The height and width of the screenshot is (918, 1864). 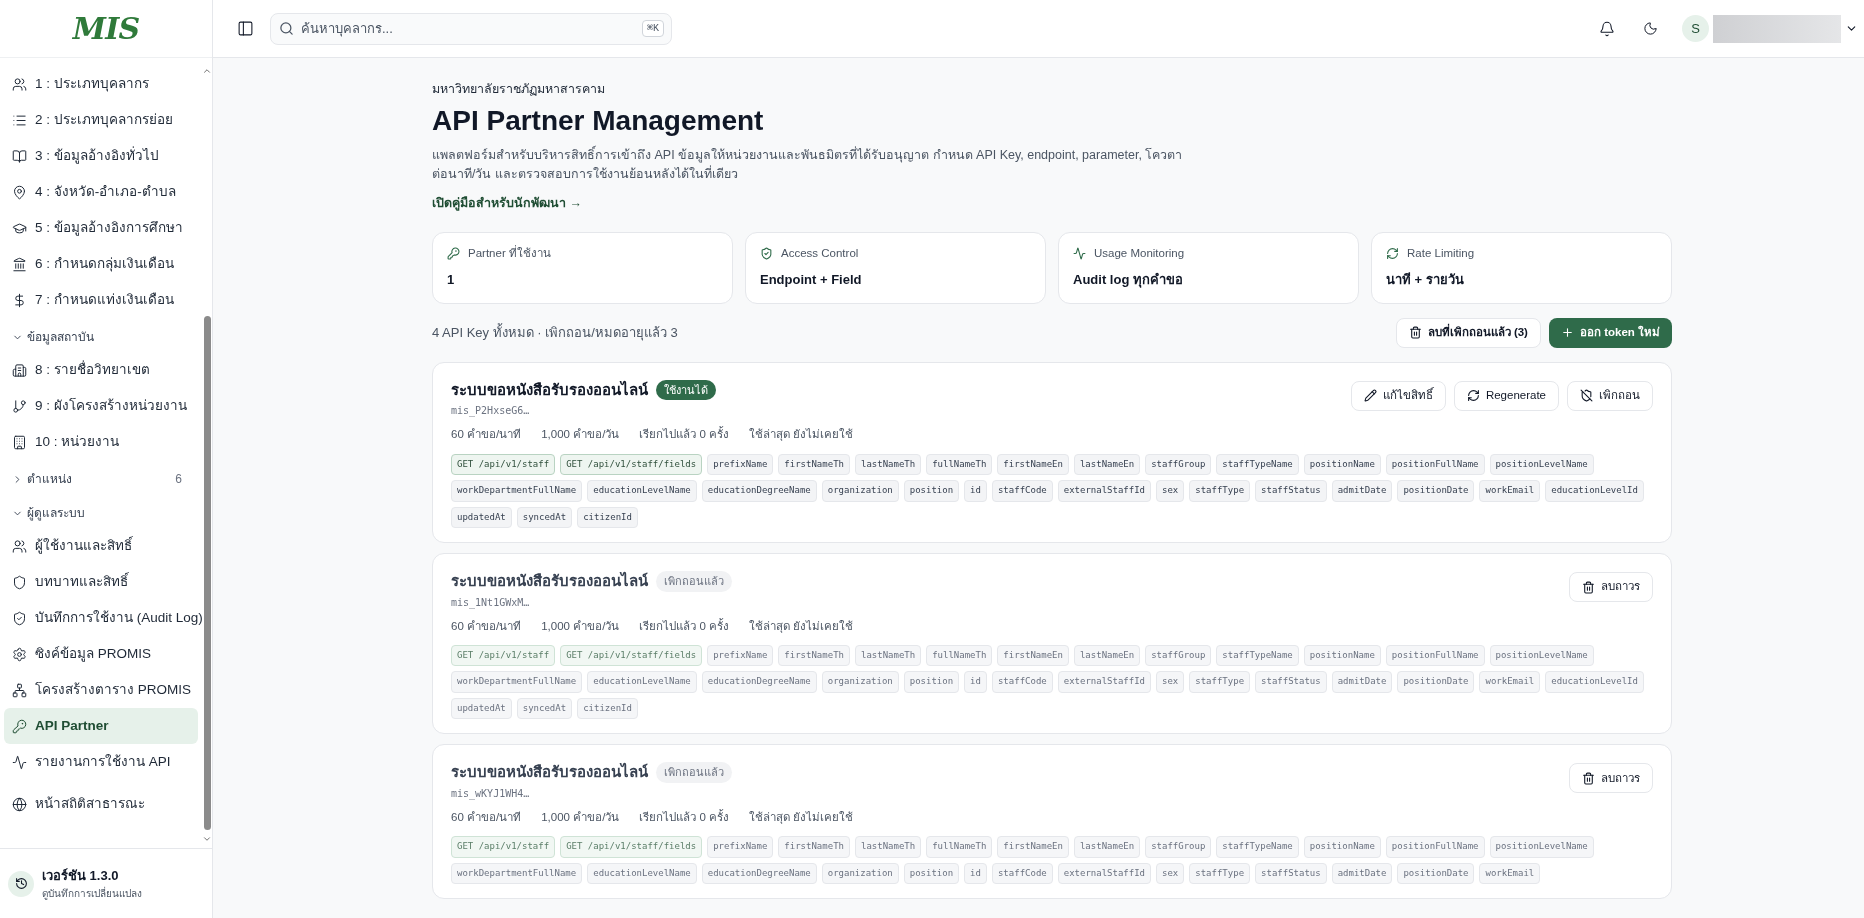 What do you see at coordinates (1610, 332) in the screenshot?
I see `new-token-button: ออก token ใหม่` at bounding box center [1610, 332].